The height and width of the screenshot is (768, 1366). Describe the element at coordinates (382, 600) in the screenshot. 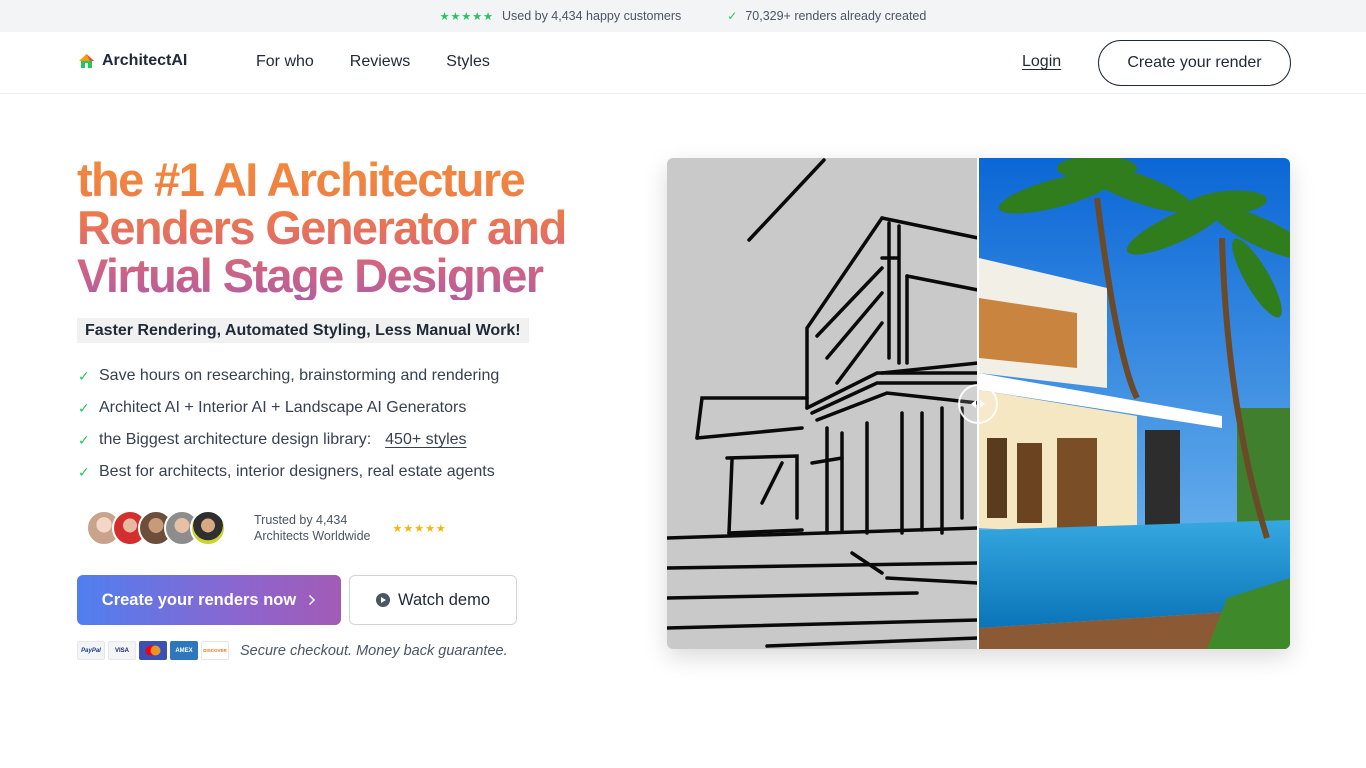

I see `play-icon` at that location.